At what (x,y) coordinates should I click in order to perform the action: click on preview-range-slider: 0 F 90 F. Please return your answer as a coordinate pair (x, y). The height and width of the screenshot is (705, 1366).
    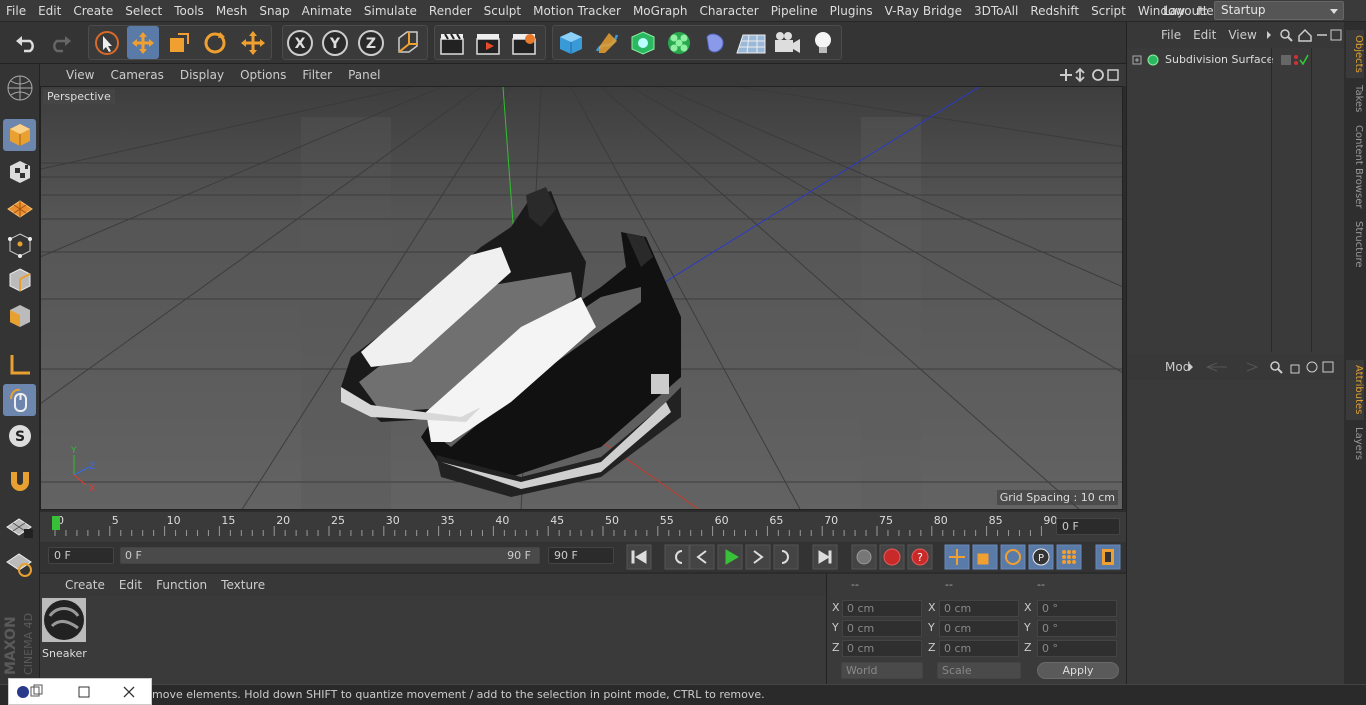
    Looking at the image, I should click on (330, 555).